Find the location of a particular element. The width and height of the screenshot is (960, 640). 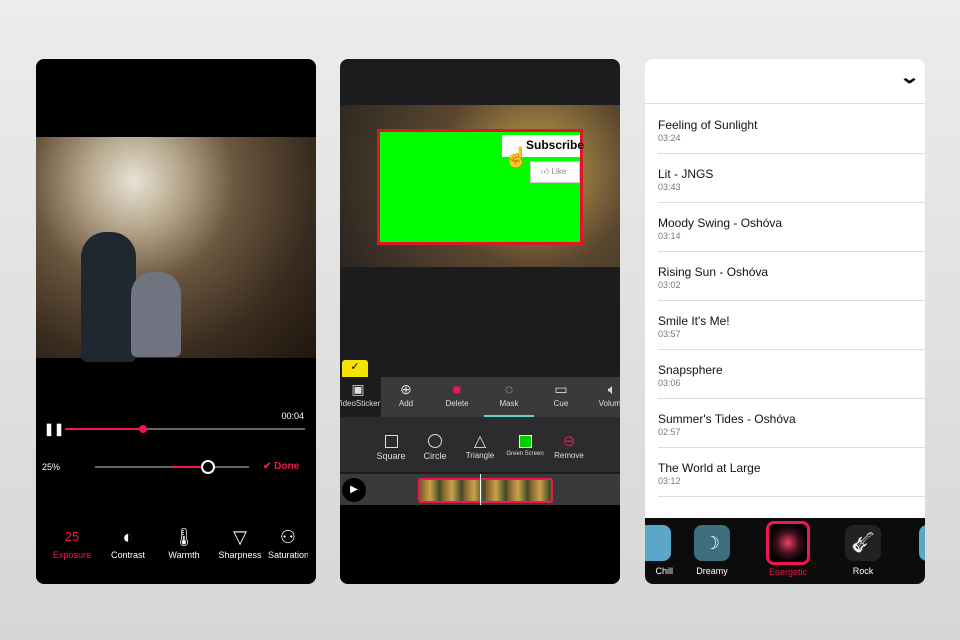

playhead is located at coordinates (480, 489).